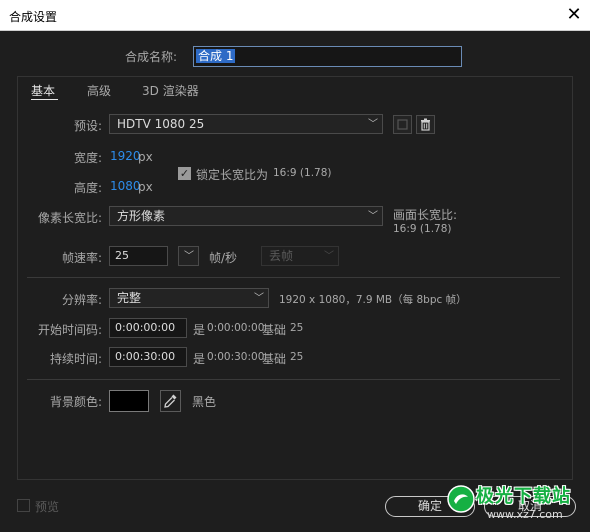 Image resolution: width=590 pixels, height=532 pixels. Describe the element at coordinates (461, 499) in the screenshot. I see `watermark-logo` at that location.